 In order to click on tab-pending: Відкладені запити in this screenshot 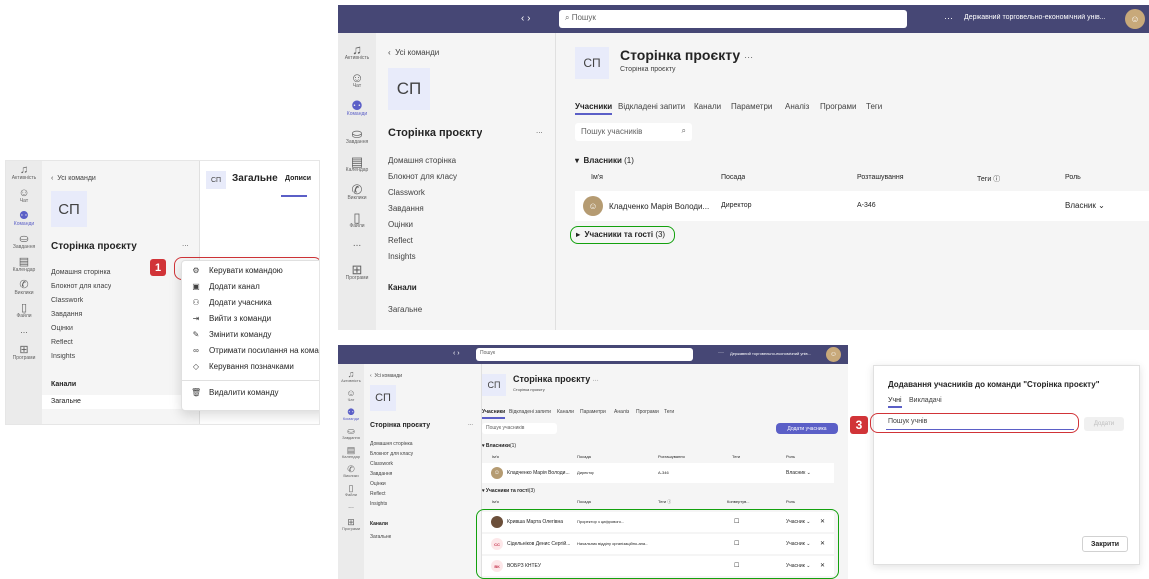, I will do `click(651, 106)`.